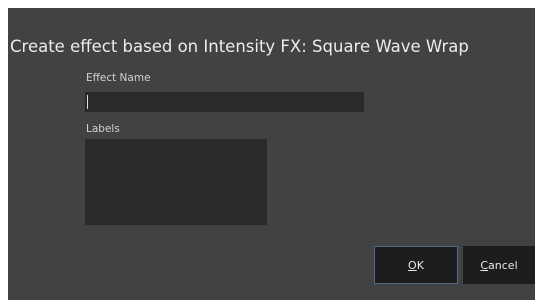  I want to click on ok-label-rest: K, so click(420, 265).